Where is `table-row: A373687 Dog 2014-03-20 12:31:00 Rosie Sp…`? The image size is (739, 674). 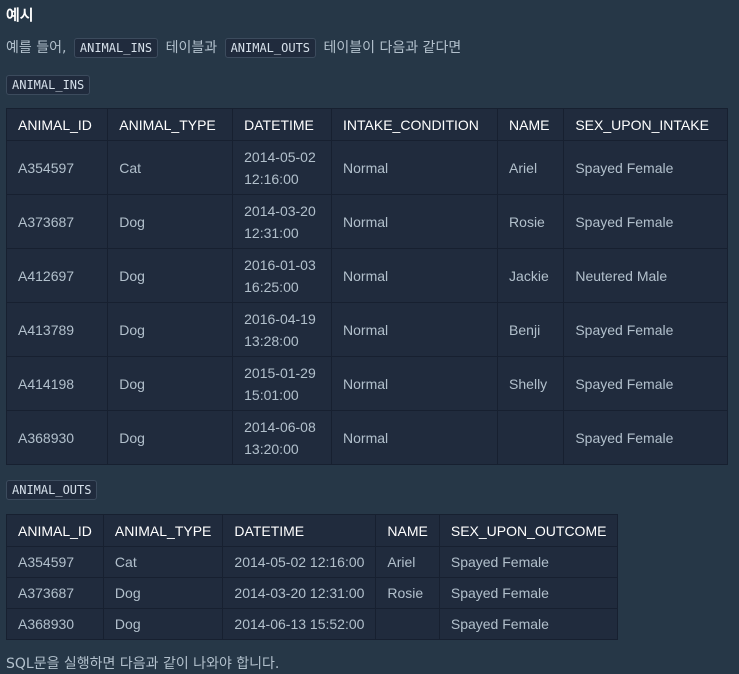 table-row: A373687 Dog 2014-03-20 12:31:00 Rosie Sp… is located at coordinates (312, 593).